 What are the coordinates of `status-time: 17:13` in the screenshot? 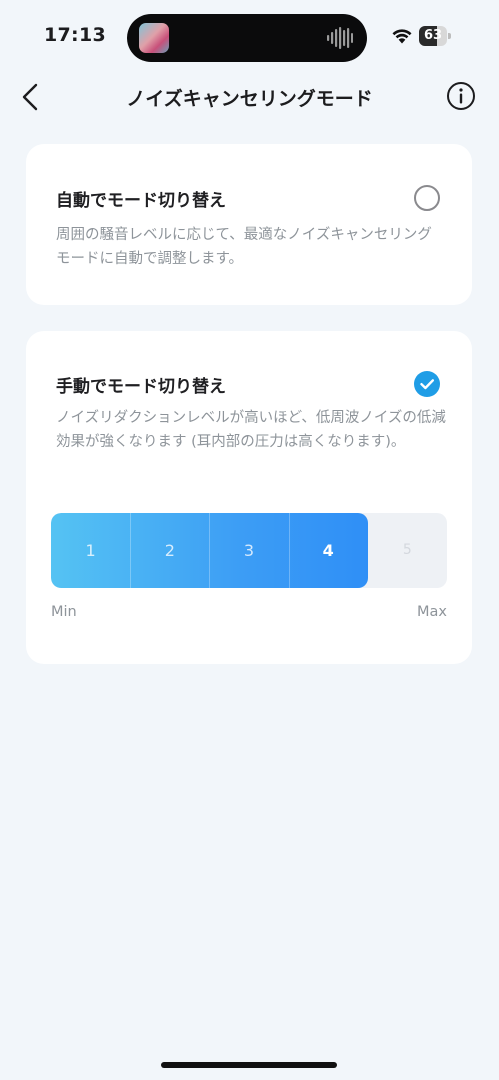 It's located at (75, 35).